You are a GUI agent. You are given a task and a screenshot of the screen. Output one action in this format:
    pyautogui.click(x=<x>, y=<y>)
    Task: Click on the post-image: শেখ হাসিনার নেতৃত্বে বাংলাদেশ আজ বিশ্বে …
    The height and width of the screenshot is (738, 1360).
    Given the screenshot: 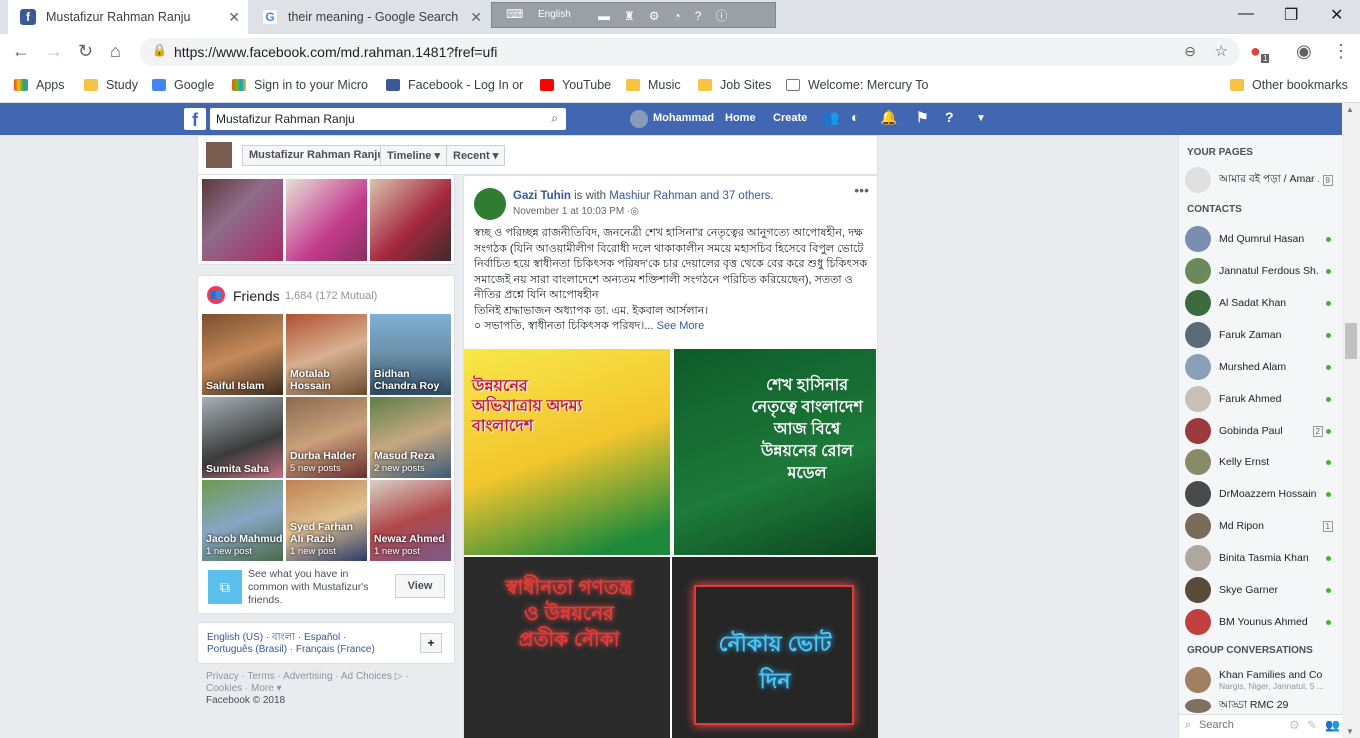 What is the action you would take?
    pyautogui.click(x=775, y=452)
    